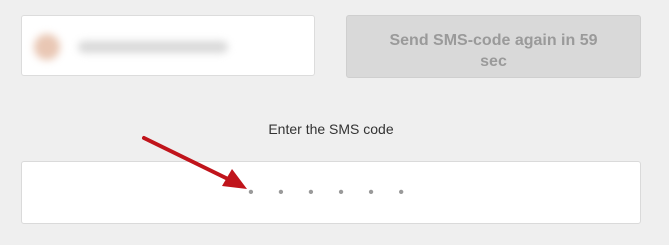 The height and width of the screenshot is (245, 669). What do you see at coordinates (493, 46) in the screenshot?
I see `resend-sms-code-button: Send SMS-code again in 59 sec` at bounding box center [493, 46].